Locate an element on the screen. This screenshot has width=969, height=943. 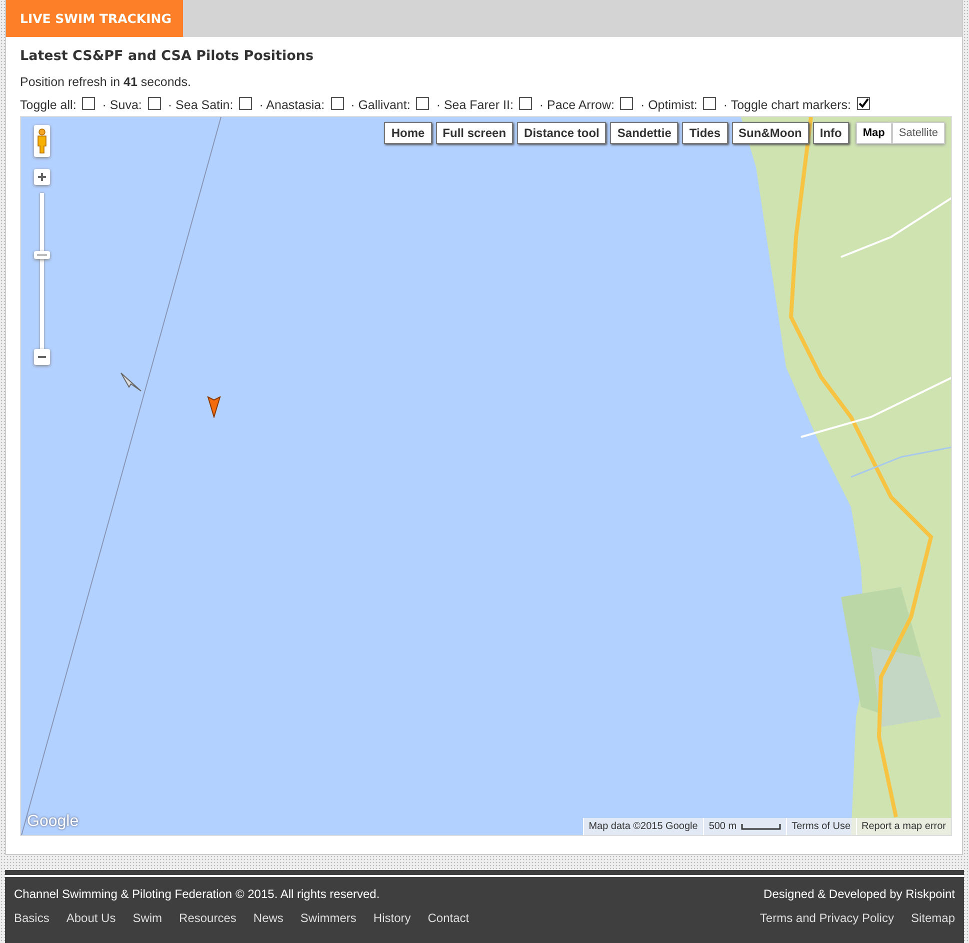
page-title: Latest CS&PF and CSA Pilots Positions is located at coordinates (167, 56).